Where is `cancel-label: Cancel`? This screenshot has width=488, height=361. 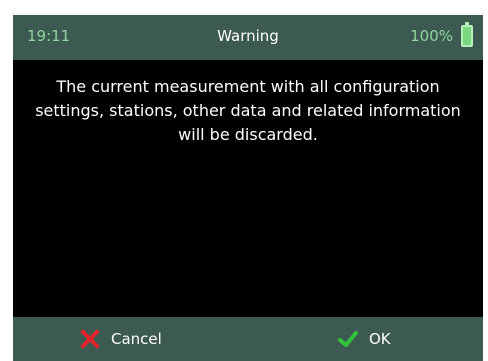 cancel-label: Cancel is located at coordinates (136, 339).